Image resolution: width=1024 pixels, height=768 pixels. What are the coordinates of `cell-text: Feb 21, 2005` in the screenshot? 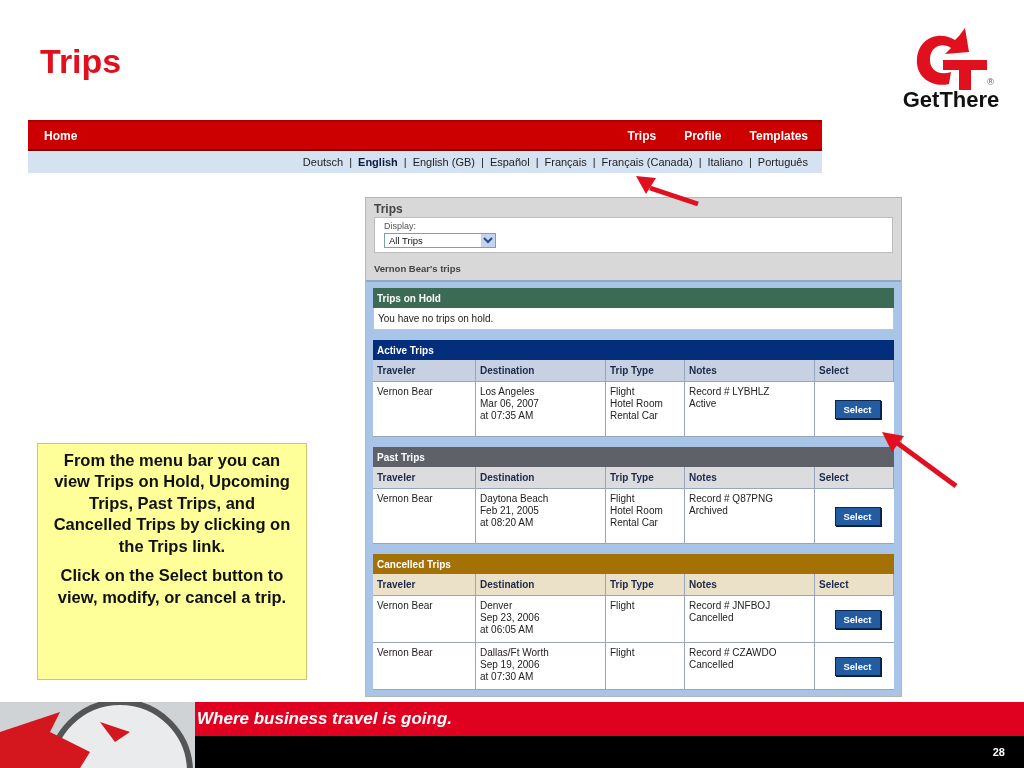 It's located at (510, 511).